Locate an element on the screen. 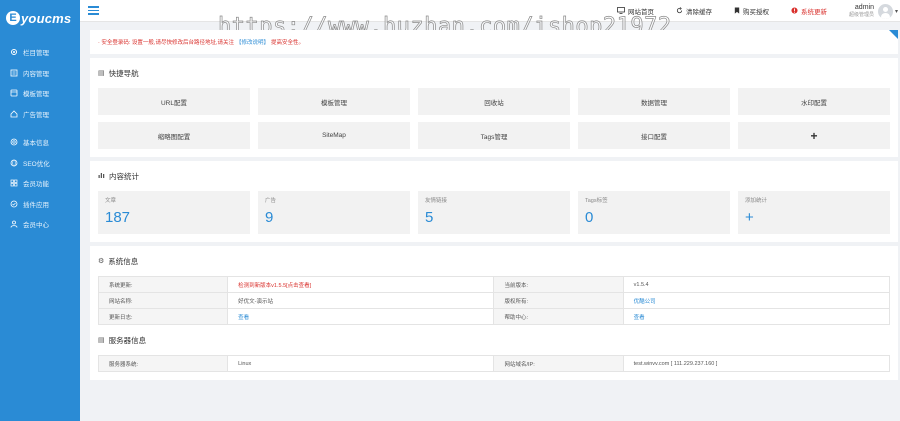 The width and height of the screenshot is (900, 421). sidebar-item-member-center: 会员中心 is located at coordinates (40, 224).